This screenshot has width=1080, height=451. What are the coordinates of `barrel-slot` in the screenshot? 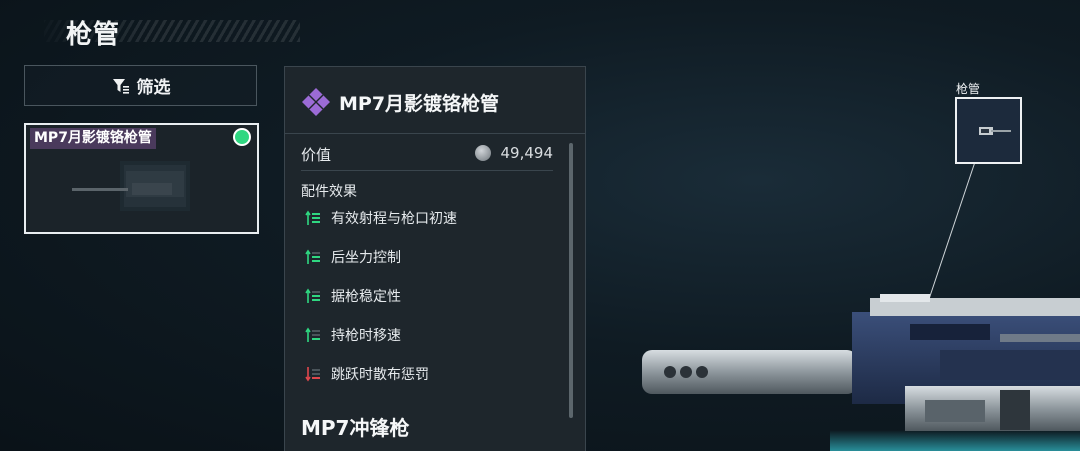 It's located at (988, 130).